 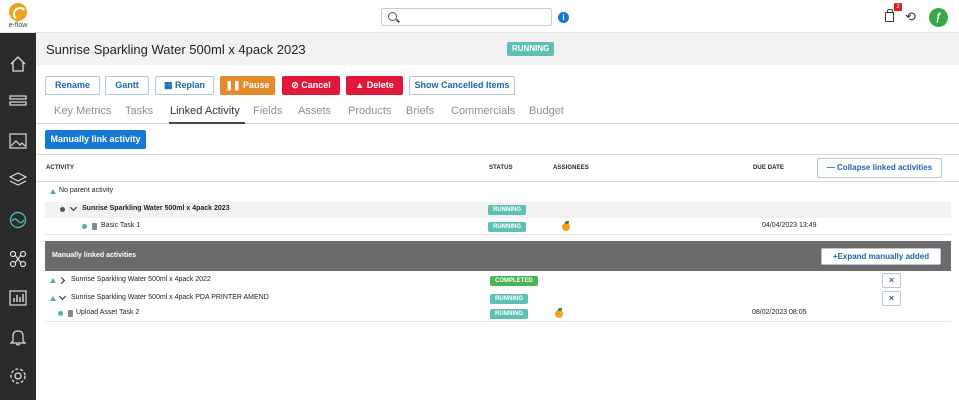 I want to click on rename-button: Rename, so click(x=72, y=85).